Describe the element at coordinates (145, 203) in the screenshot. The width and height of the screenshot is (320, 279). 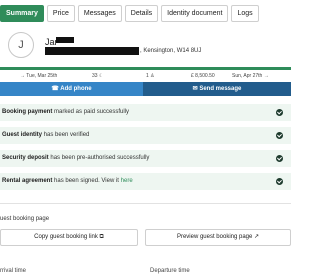
I see `section-divider` at that location.